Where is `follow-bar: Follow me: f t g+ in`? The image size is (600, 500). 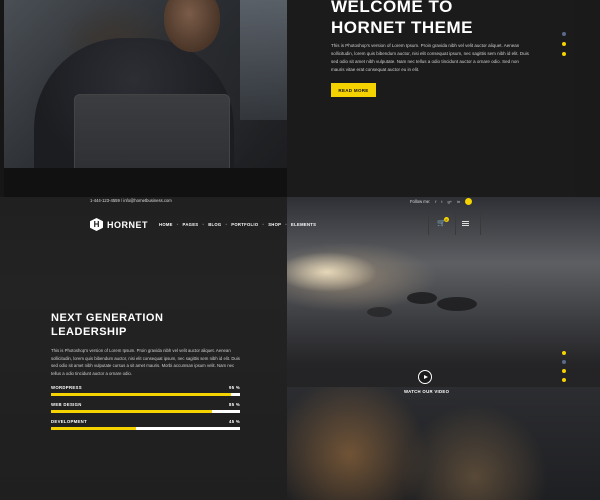
follow-bar: Follow me: f t g+ in is located at coordinates (441, 201).